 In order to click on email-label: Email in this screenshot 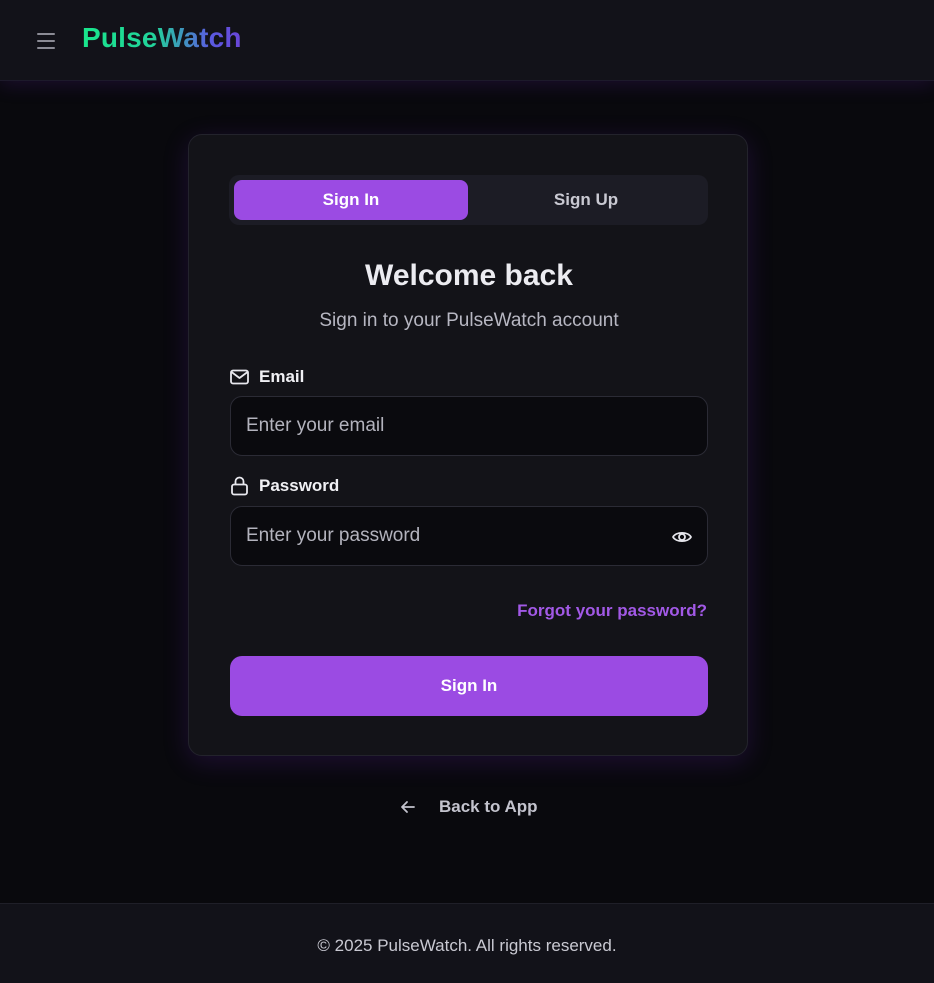, I will do `click(267, 377)`.